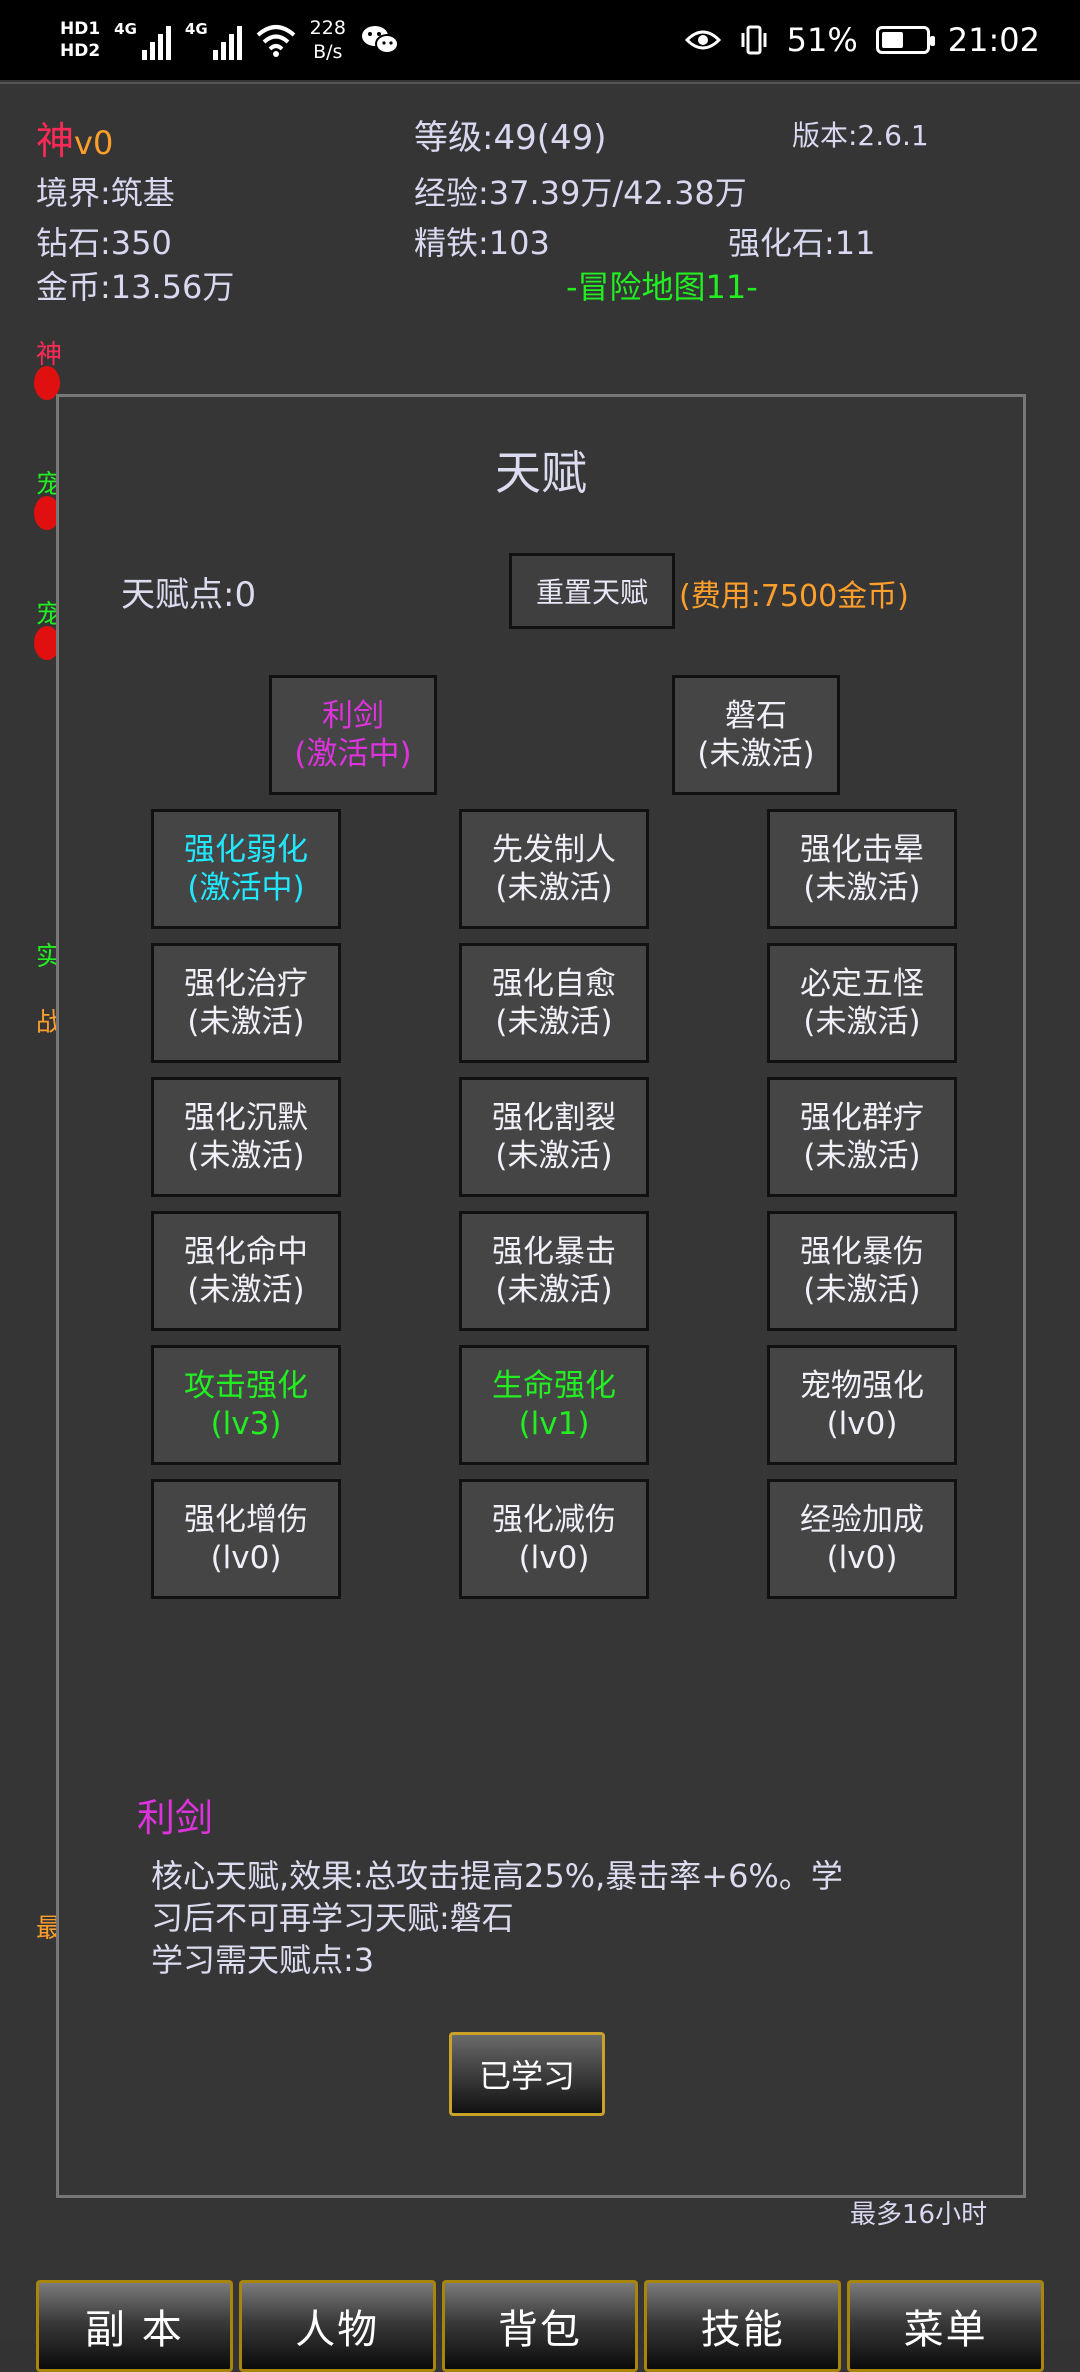 The width and height of the screenshot is (1080, 2372). What do you see at coordinates (134, 2326) in the screenshot?
I see `nav-dungeon-button: 副 本` at bounding box center [134, 2326].